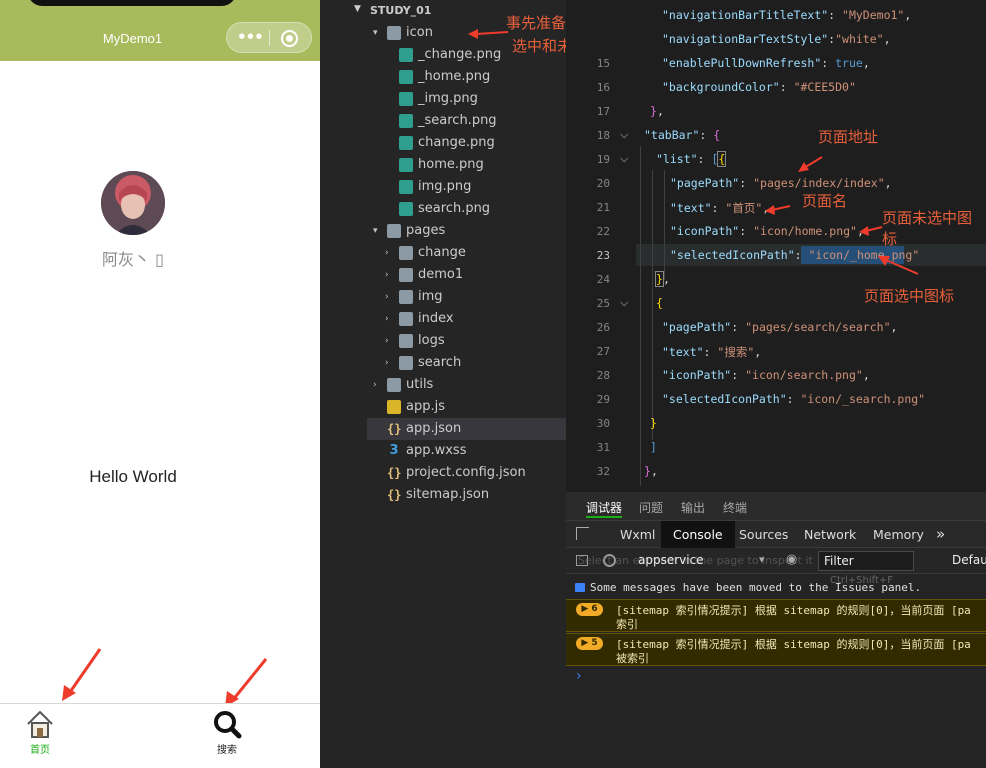 Image resolution: width=986 pixels, height=768 pixels. I want to click on tree-folder: › change, so click(466, 253).